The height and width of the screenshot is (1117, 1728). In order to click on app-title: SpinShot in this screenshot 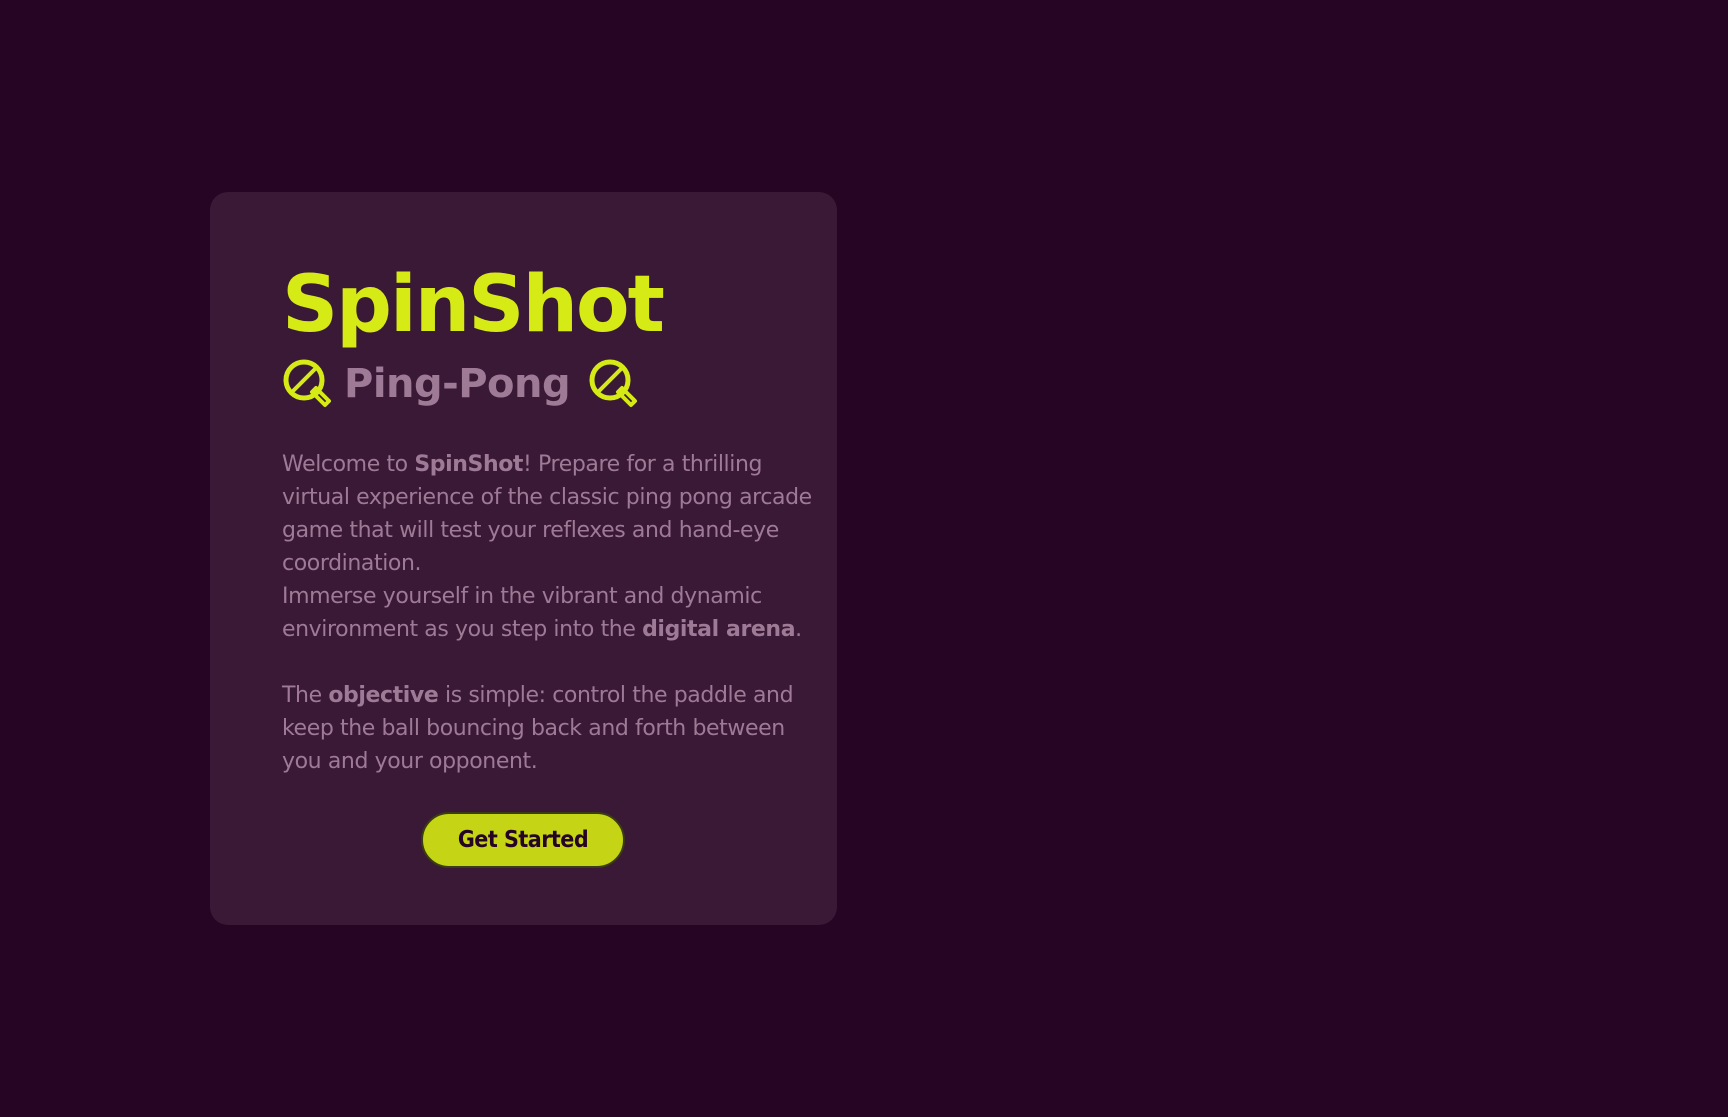, I will do `click(473, 305)`.